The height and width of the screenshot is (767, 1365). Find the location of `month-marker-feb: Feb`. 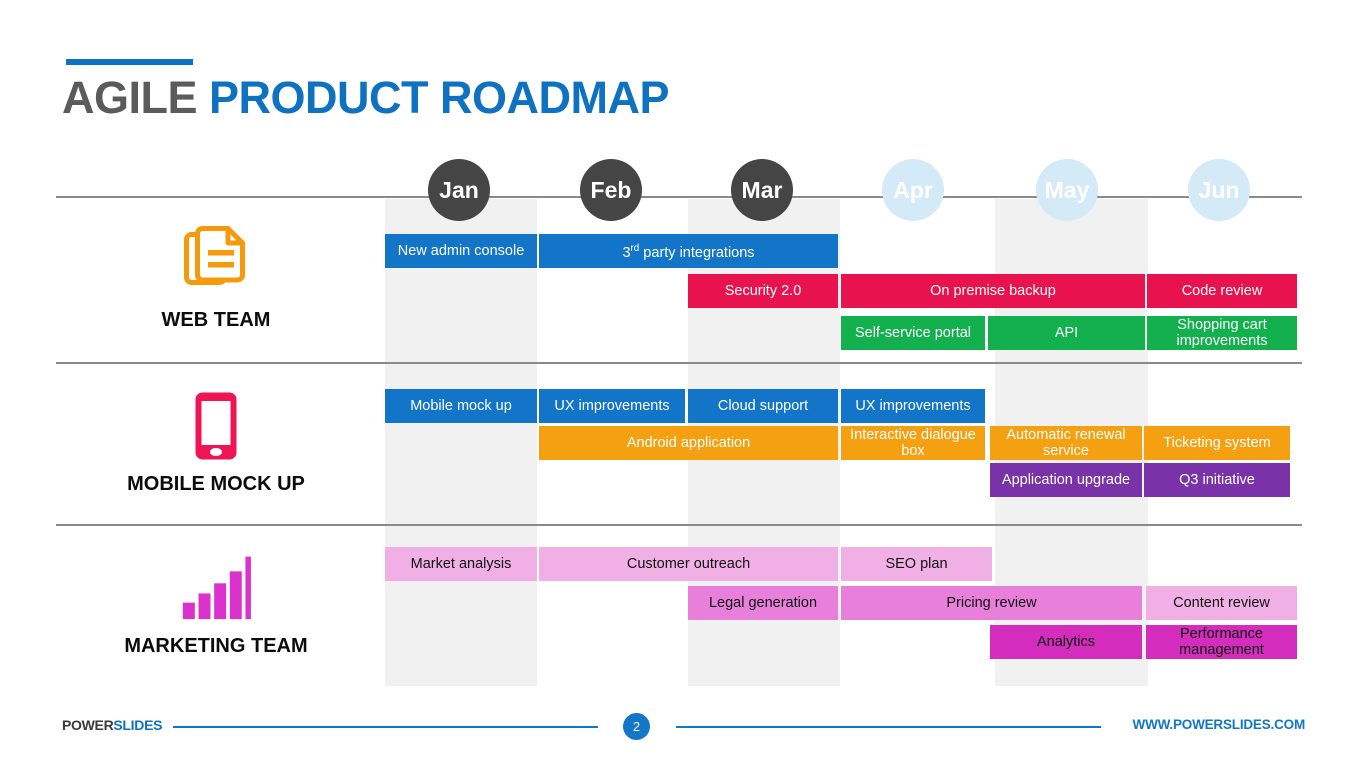

month-marker-feb: Feb is located at coordinates (611, 190).